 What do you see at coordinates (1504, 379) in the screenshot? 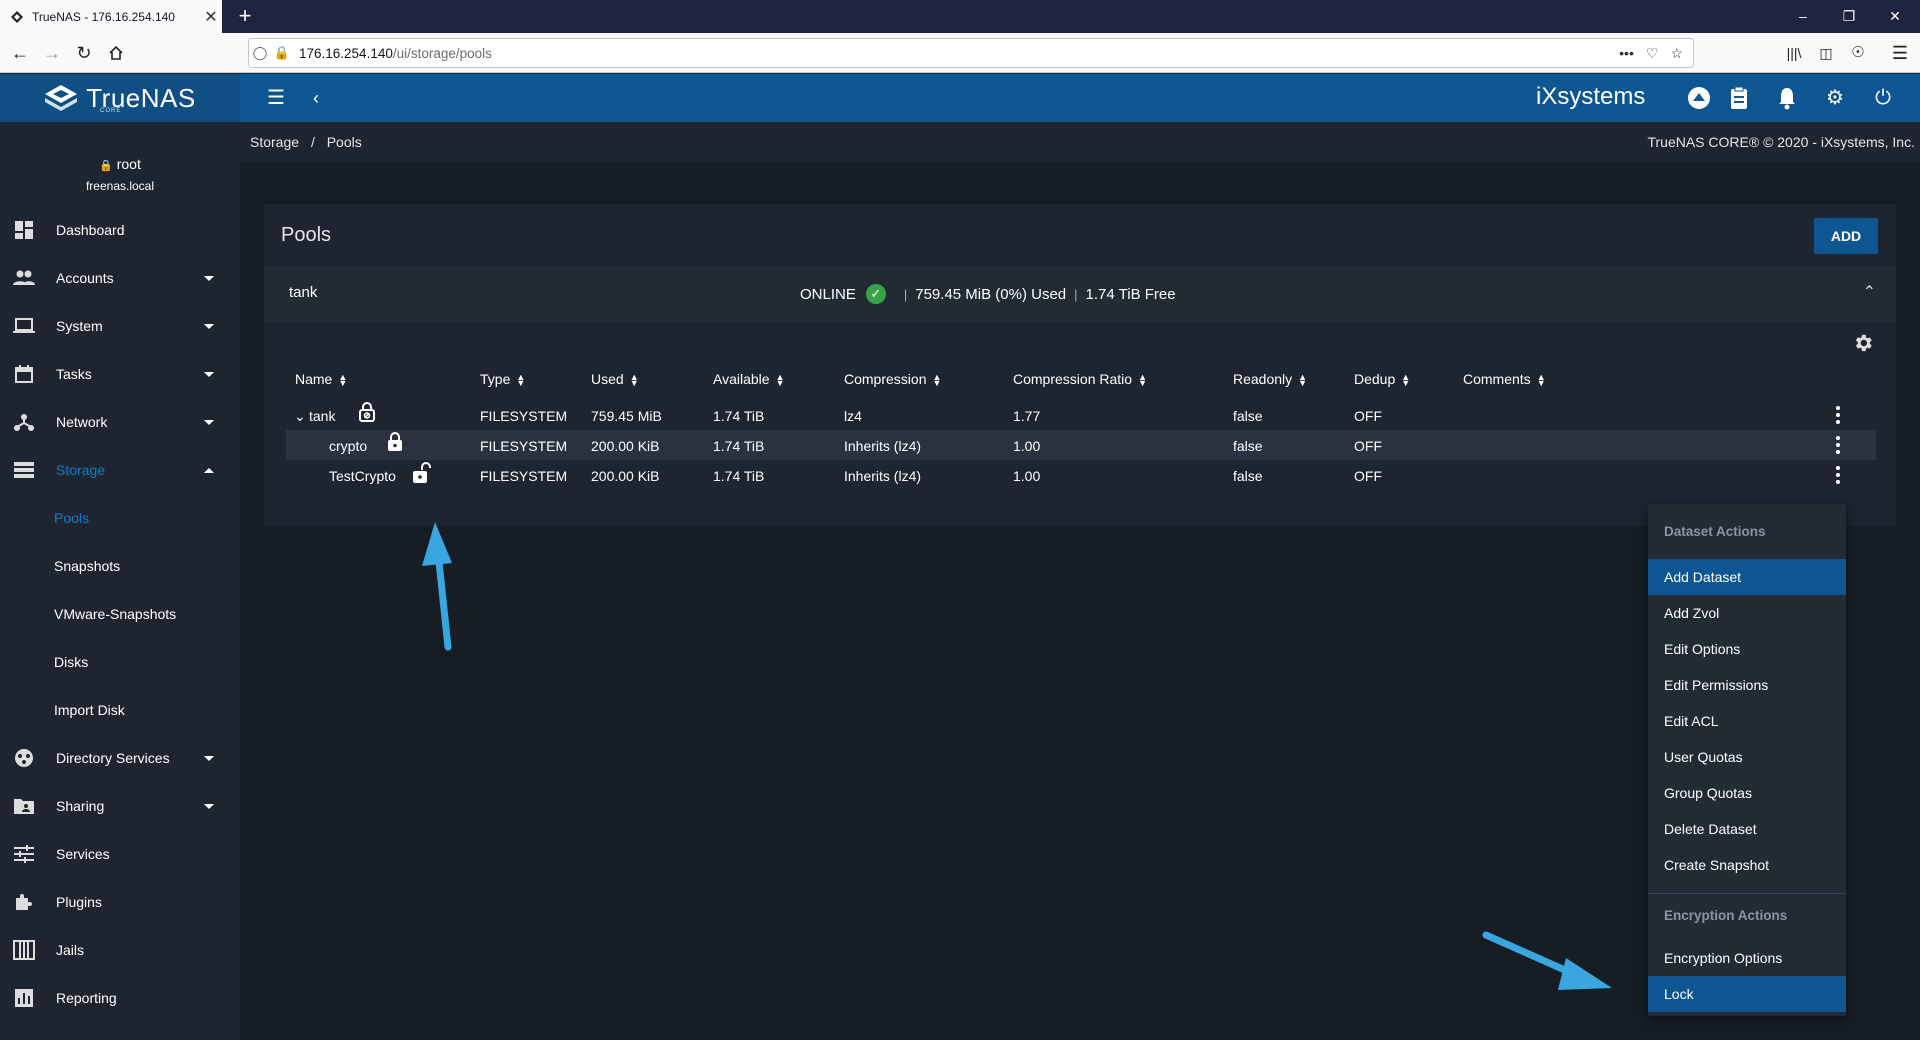
I see `column-header-comments: Comments ▲ ▼` at bounding box center [1504, 379].